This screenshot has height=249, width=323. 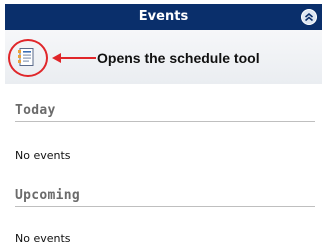 What do you see at coordinates (43, 238) in the screenshot?
I see `upcoming-empty-text: No events` at bounding box center [43, 238].